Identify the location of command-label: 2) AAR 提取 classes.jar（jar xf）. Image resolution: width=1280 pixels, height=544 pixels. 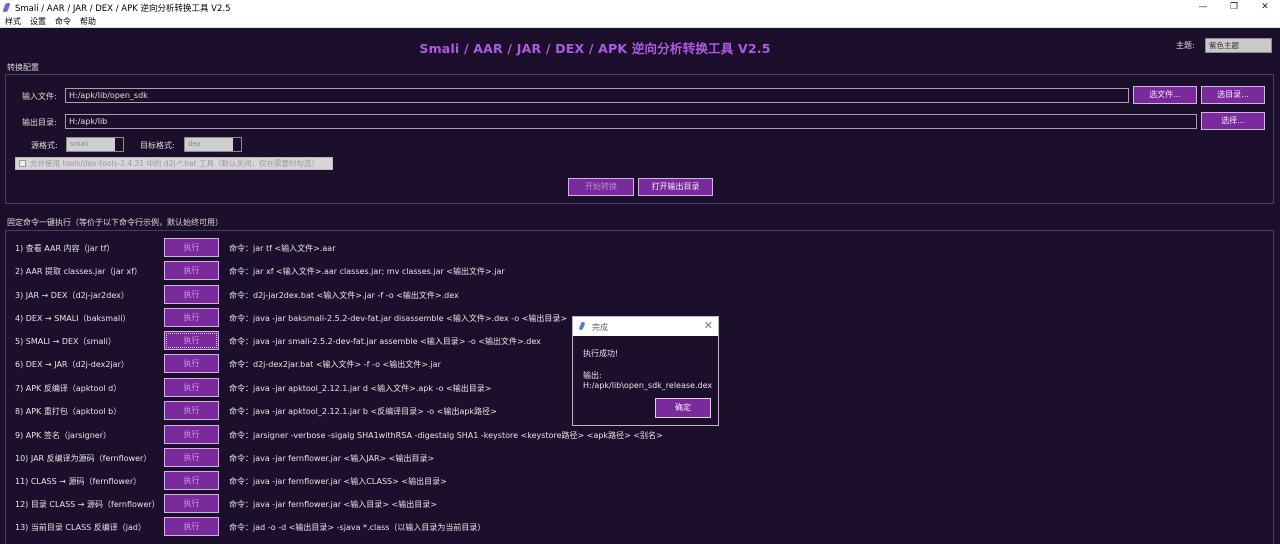
(78, 271).